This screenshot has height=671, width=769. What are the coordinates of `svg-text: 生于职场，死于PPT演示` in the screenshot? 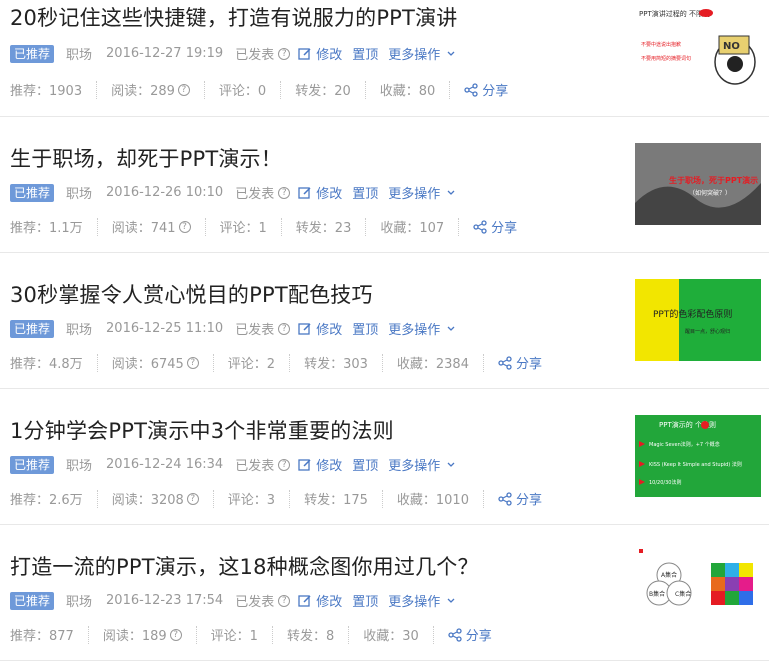 It's located at (713, 180).